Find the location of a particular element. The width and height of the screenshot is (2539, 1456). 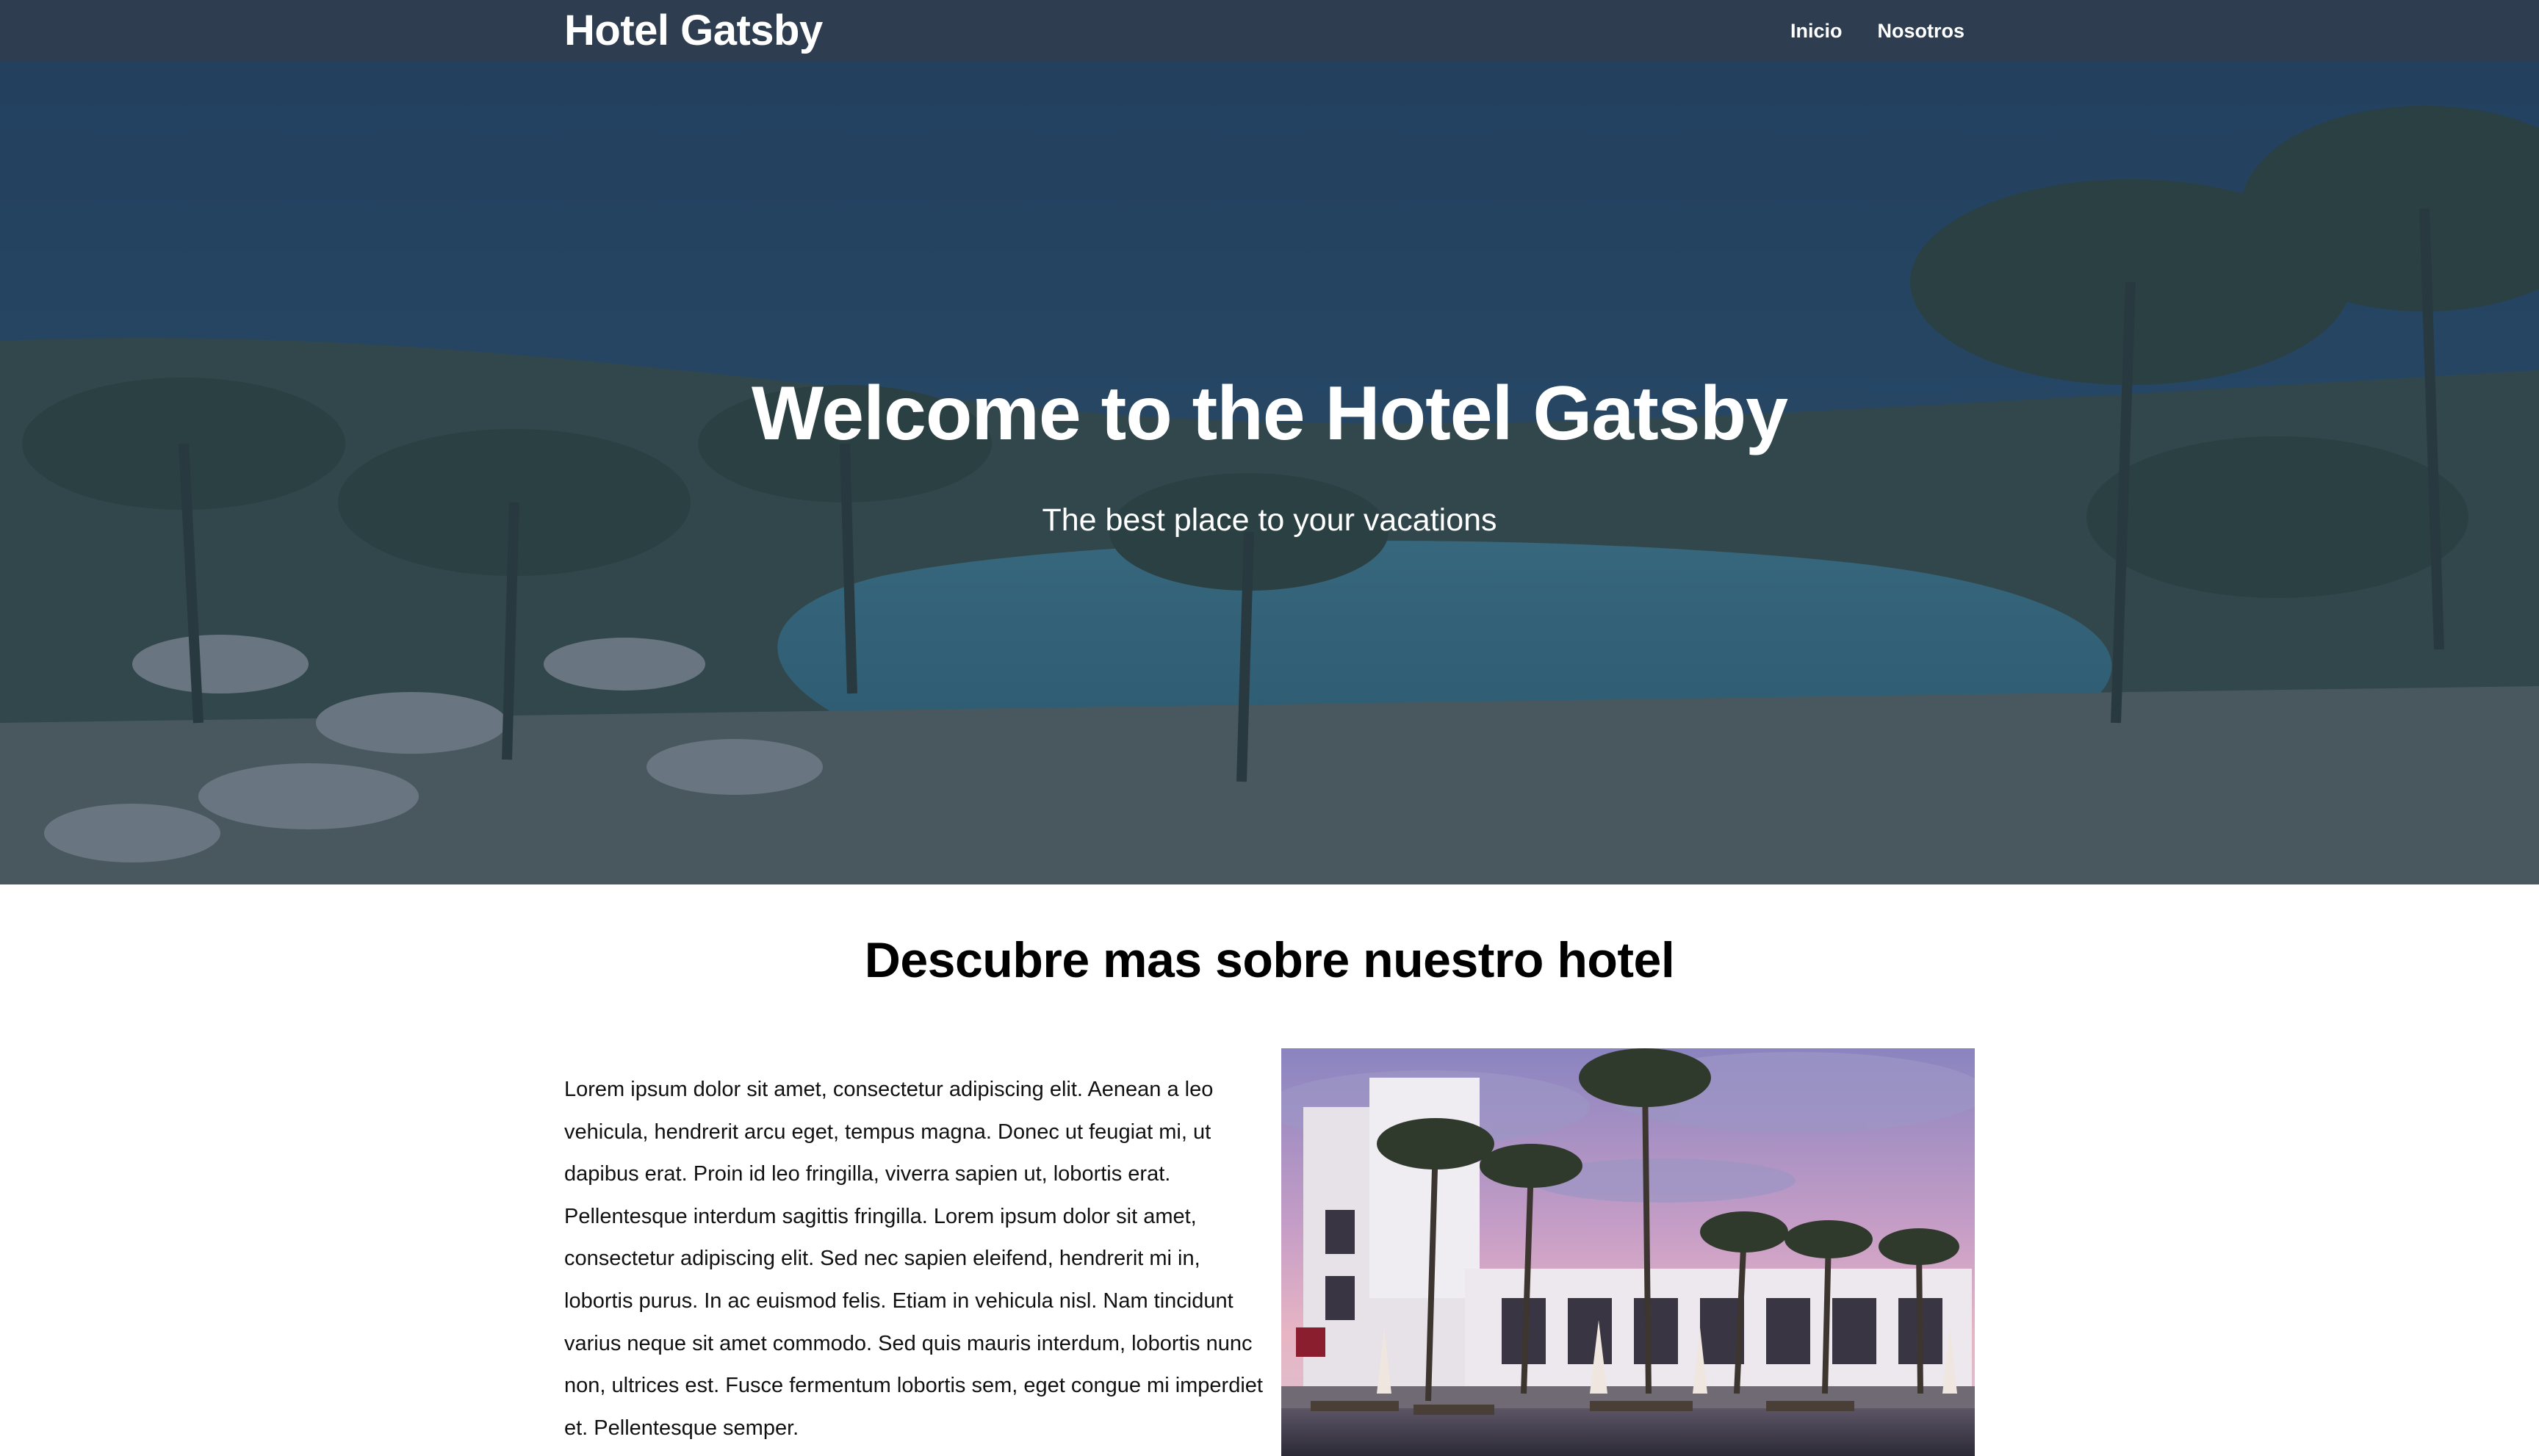

hotel-pool-image is located at coordinates (1628, 1252).